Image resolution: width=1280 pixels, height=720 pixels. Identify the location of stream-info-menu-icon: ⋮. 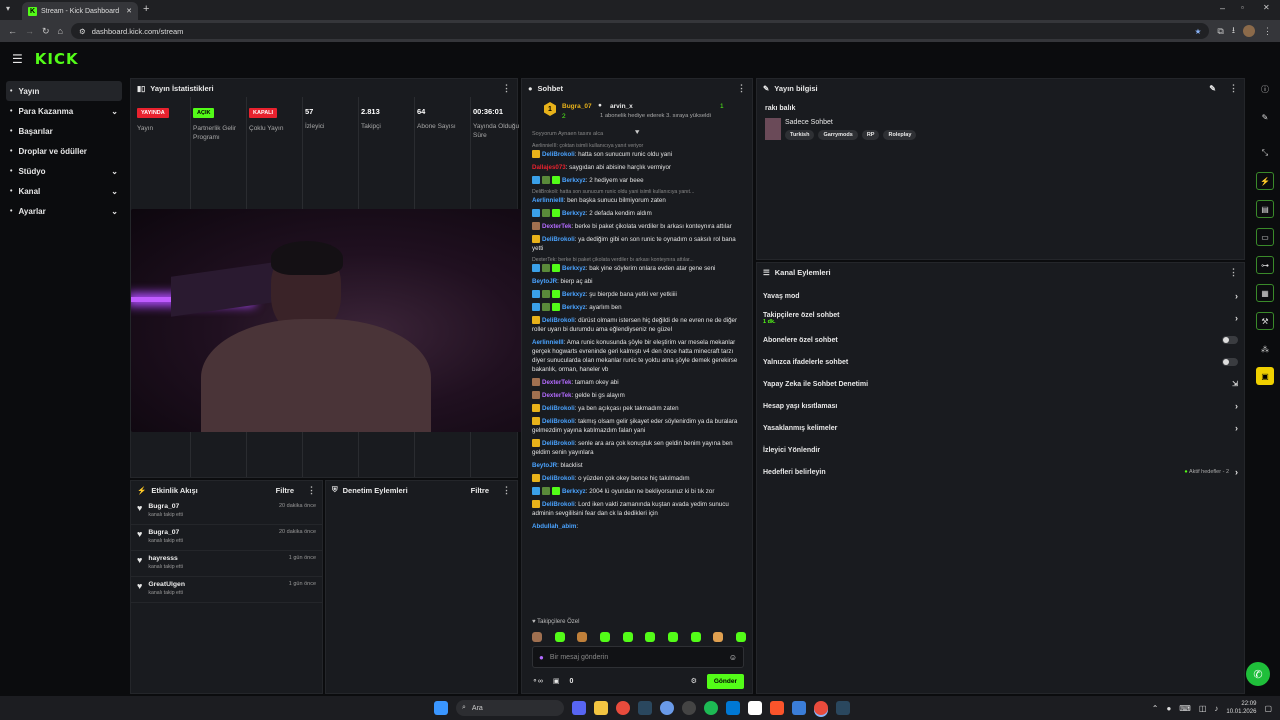
(1233, 88).